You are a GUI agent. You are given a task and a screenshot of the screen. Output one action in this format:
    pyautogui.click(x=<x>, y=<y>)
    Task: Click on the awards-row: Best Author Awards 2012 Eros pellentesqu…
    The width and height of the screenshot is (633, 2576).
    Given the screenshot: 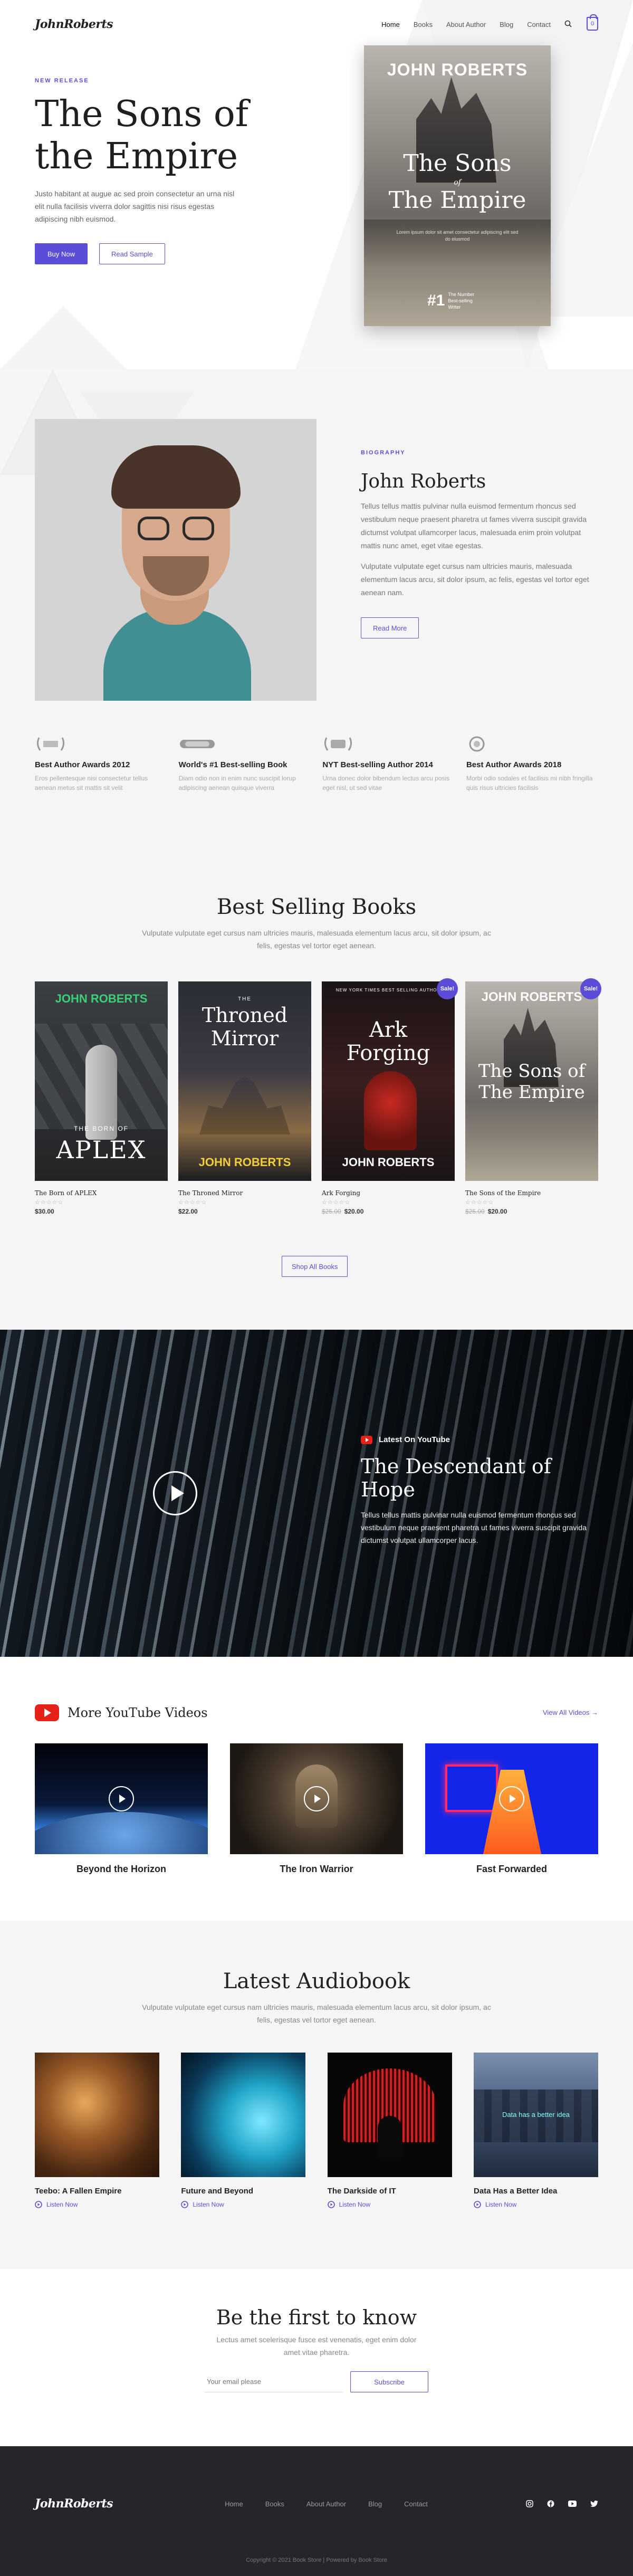 What is the action you would take?
    pyautogui.click(x=316, y=764)
    